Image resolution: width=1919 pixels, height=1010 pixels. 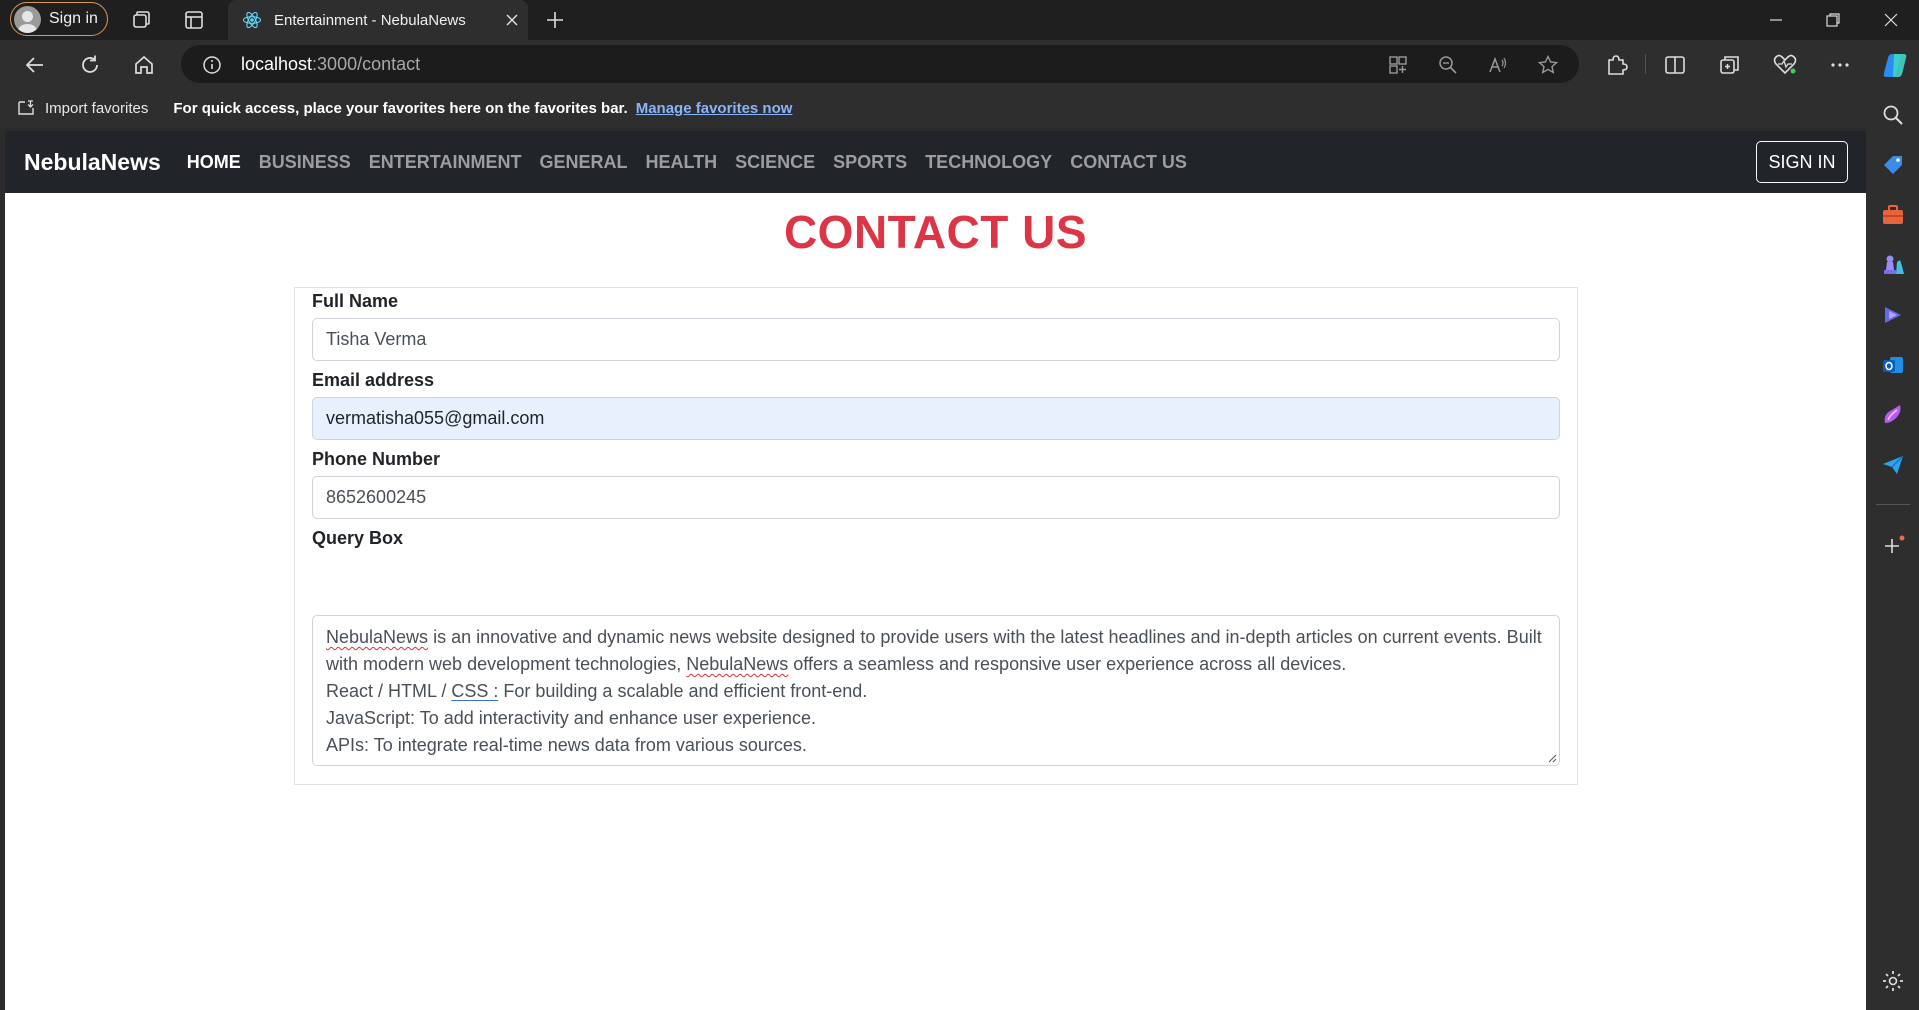 What do you see at coordinates (775, 162) in the screenshot?
I see `nav-science: SCIENCE` at bounding box center [775, 162].